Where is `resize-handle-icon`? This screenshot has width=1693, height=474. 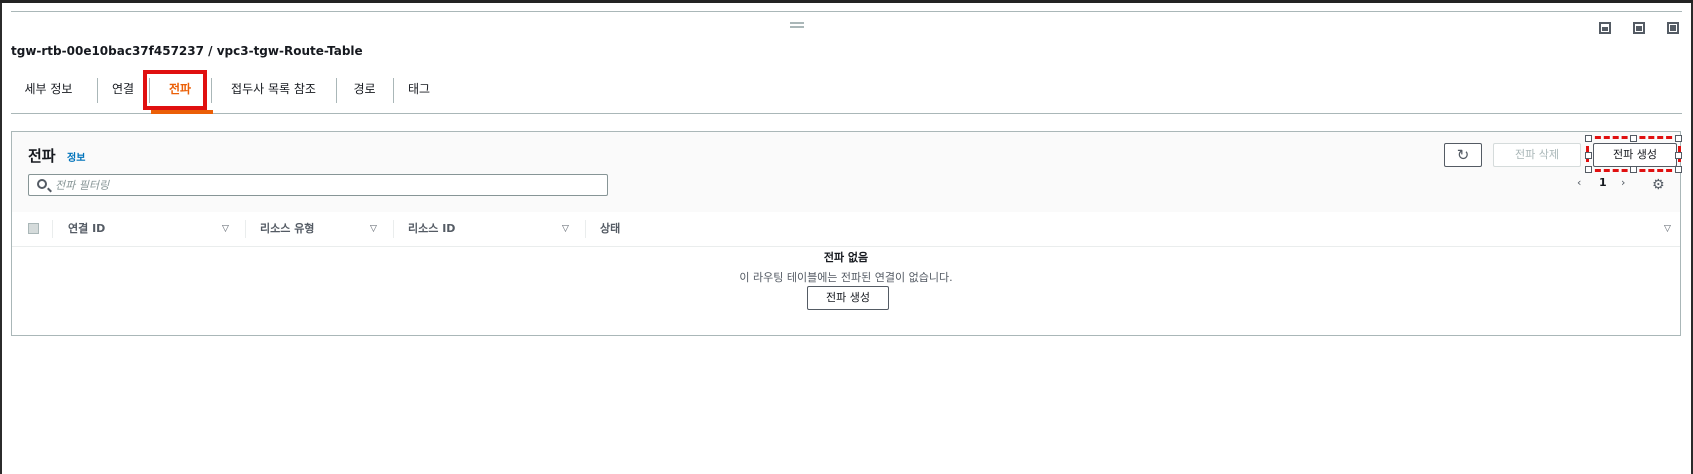 resize-handle-icon is located at coordinates (797, 25).